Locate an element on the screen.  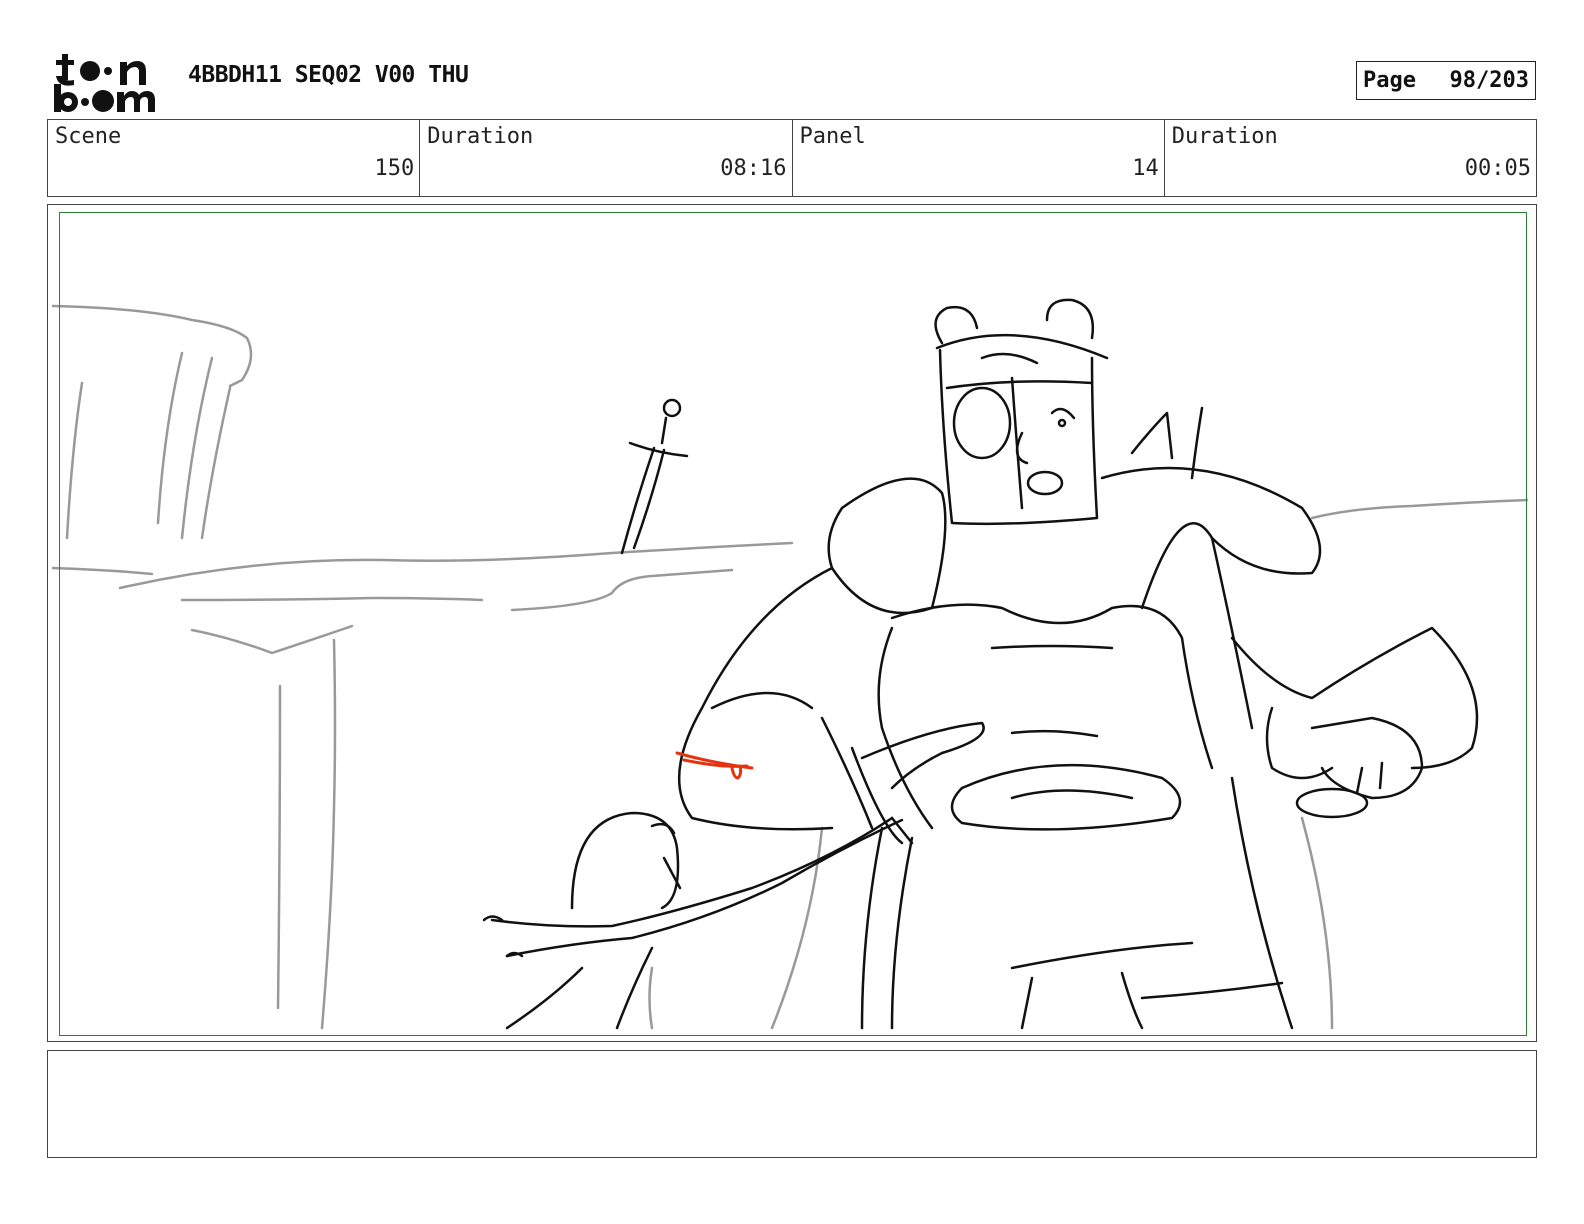
scene-duration-value: 08:16 is located at coordinates (753, 168).